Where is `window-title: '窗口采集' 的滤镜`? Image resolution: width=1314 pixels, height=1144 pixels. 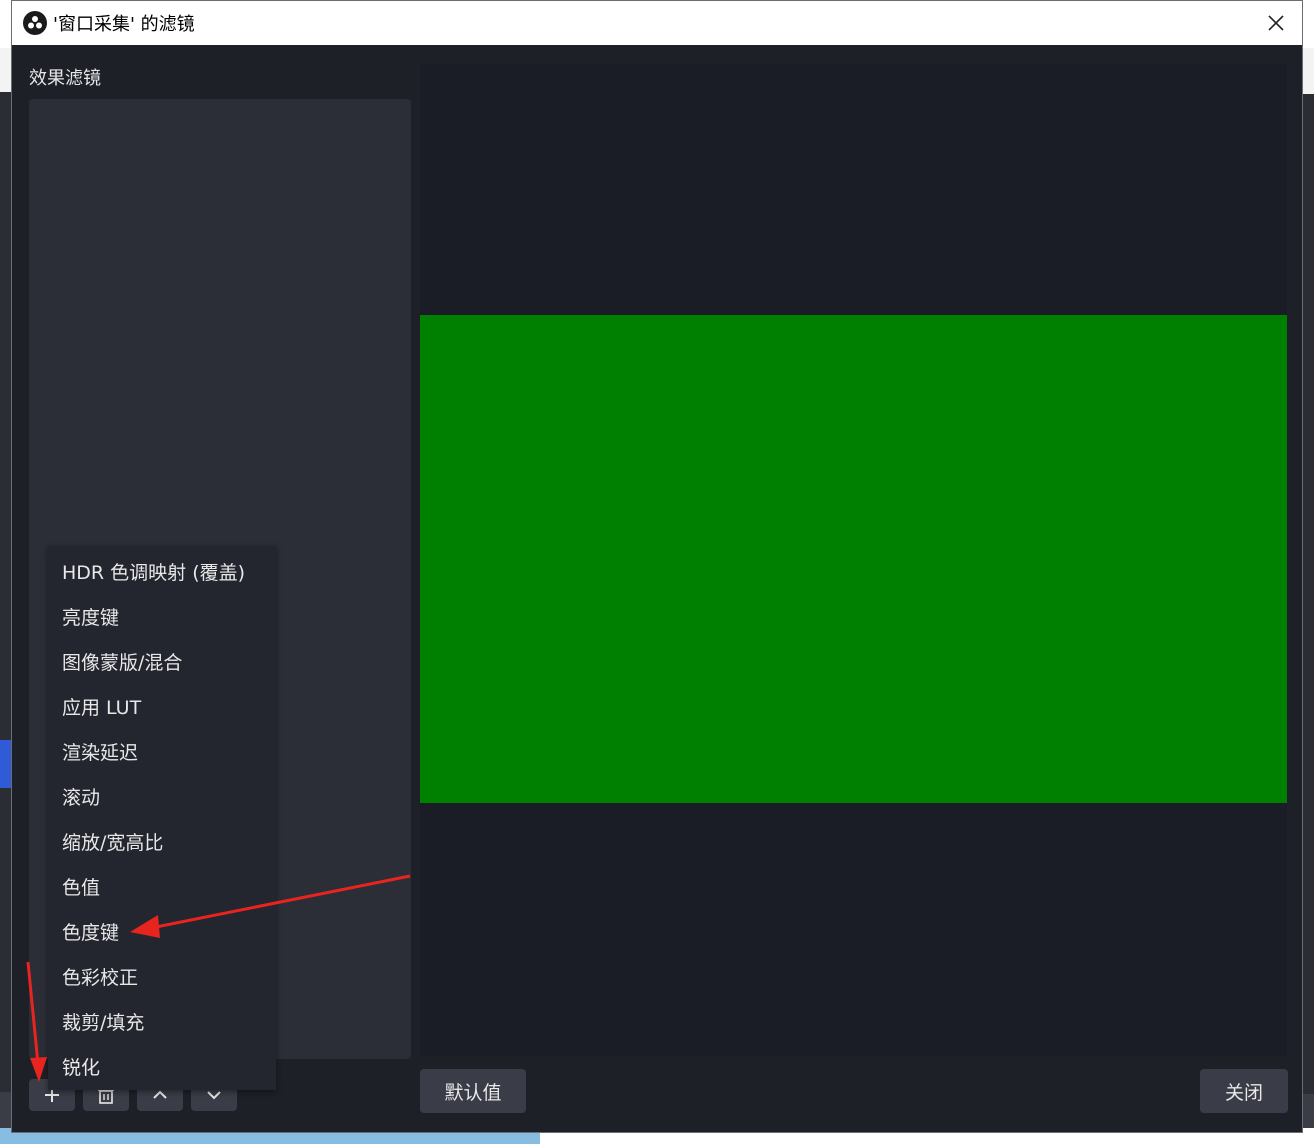 window-title: '窗口采集' 的滤镜 is located at coordinates (124, 24).